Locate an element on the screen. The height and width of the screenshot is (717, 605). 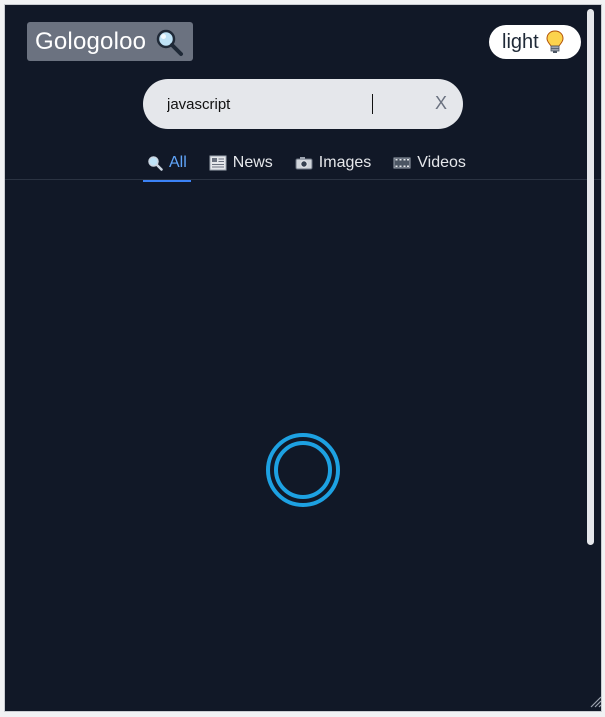
magnifier-icon is located at coordinates (169, 42).